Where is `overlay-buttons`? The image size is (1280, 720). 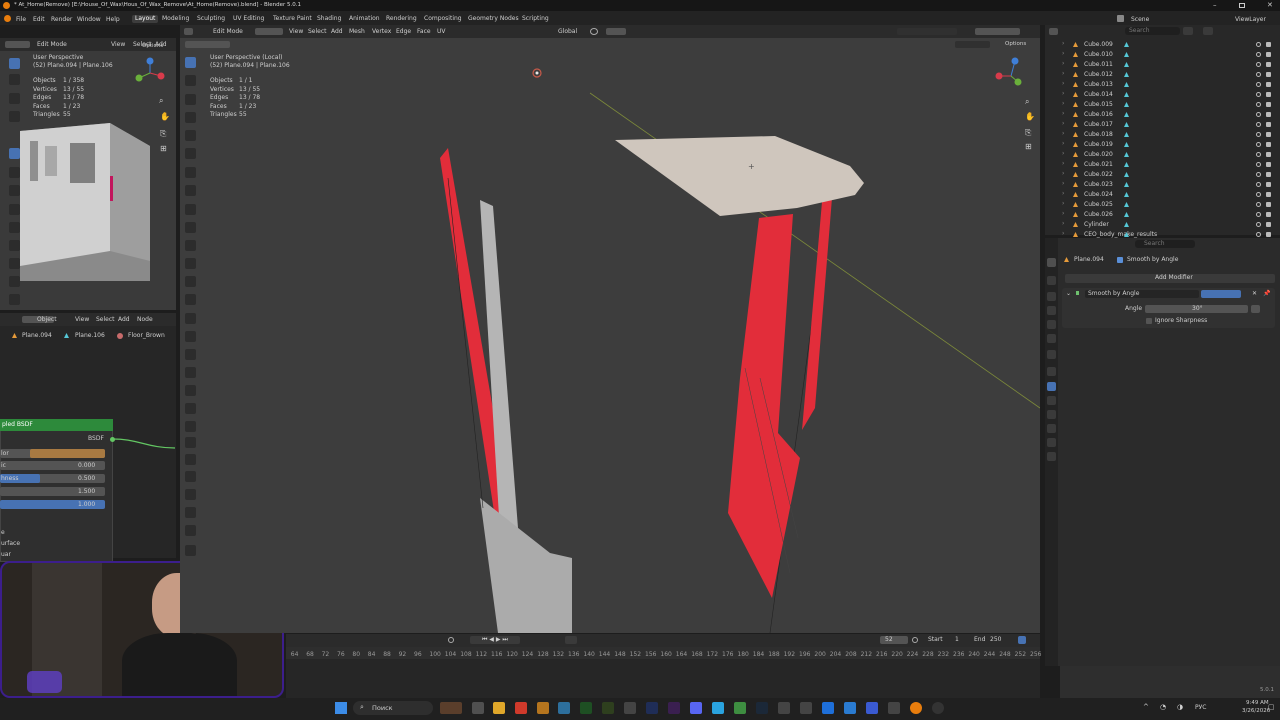
overlay-buttons is located at coordinates (927, 31).